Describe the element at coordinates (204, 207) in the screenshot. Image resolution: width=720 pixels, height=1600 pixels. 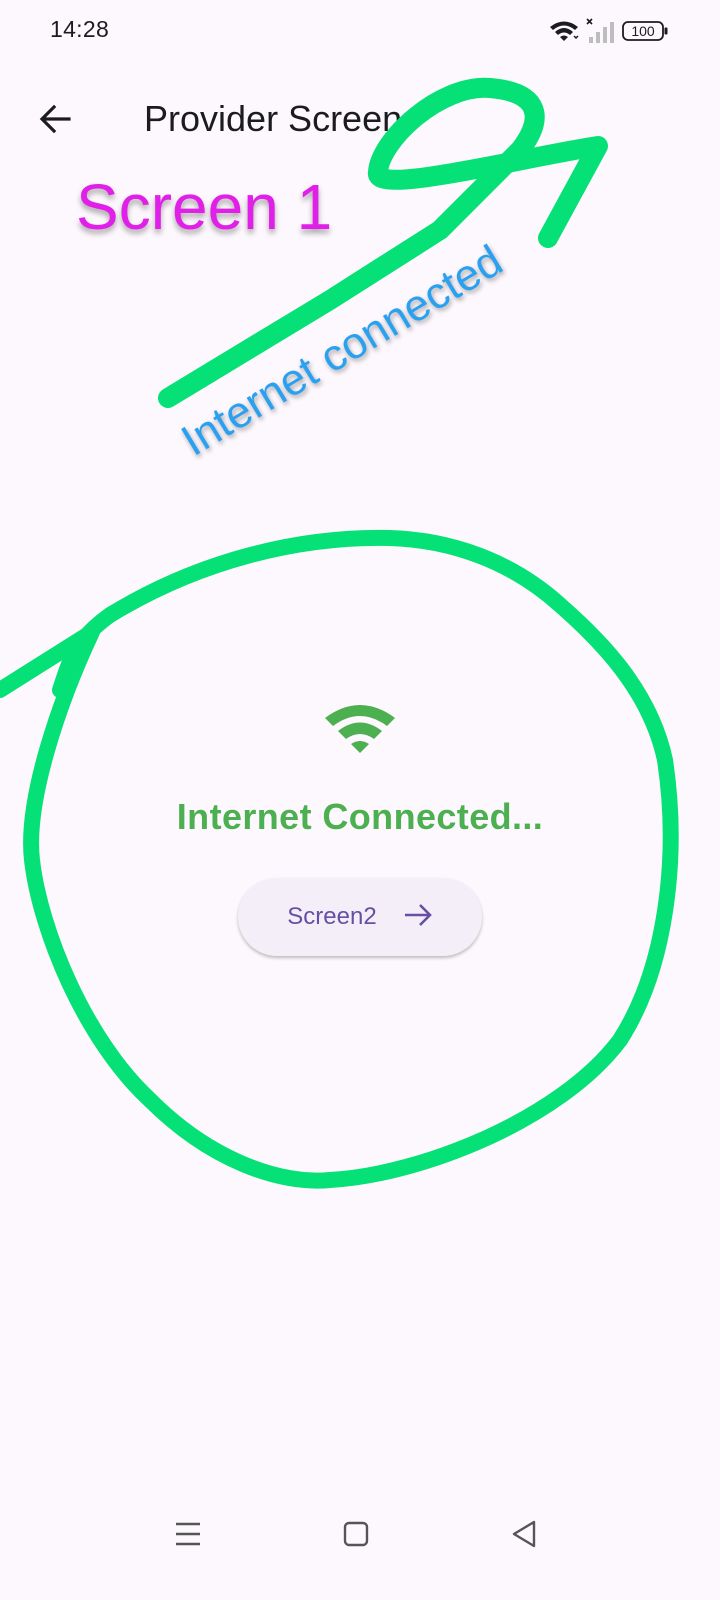
I see `annotation-screen-label: Screen 1` at that location.